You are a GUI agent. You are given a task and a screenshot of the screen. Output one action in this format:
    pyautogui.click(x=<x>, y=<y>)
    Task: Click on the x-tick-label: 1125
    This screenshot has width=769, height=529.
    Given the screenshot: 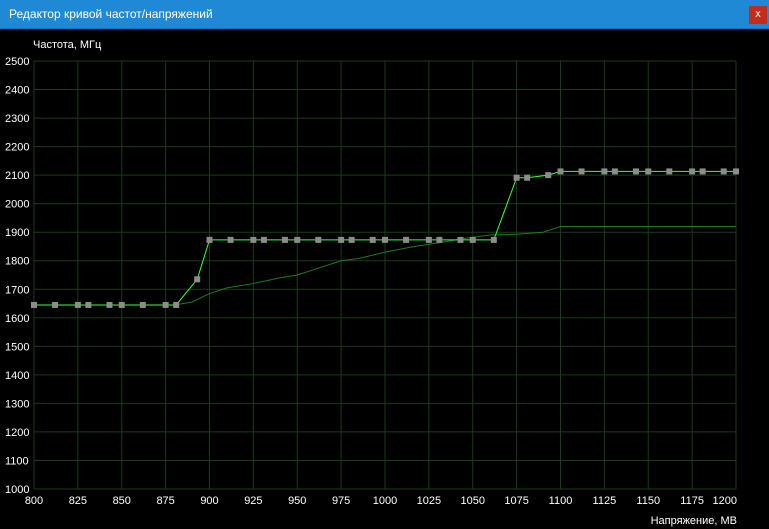 What is the action you would take?
    pyautogui.click(x=605, y=501)
    